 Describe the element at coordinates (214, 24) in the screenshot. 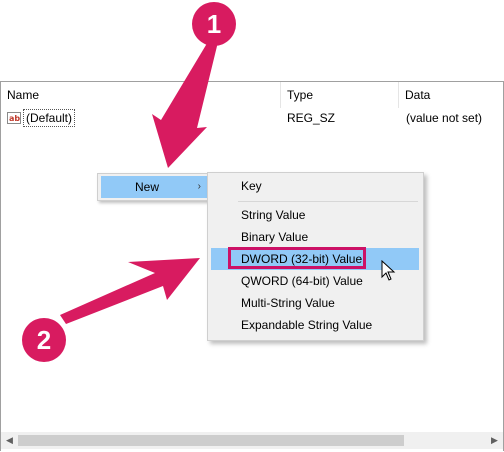

I see `step-1-badge: 1` at that location.